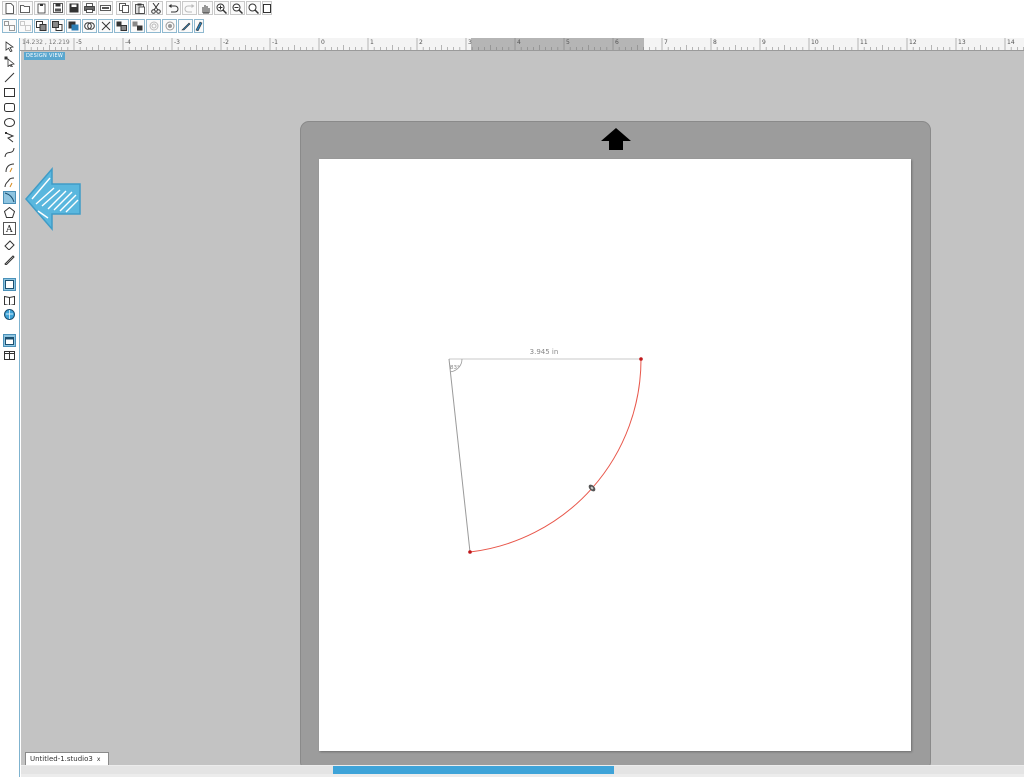  I want to click on line-tool-icon, so click(9, 77).